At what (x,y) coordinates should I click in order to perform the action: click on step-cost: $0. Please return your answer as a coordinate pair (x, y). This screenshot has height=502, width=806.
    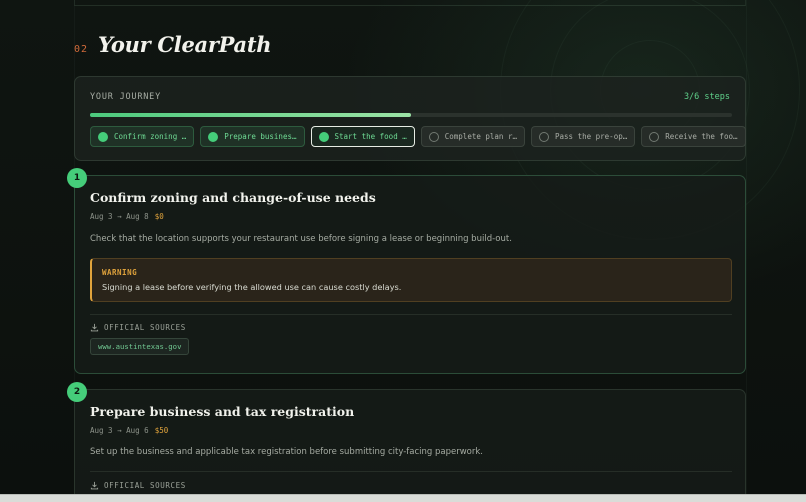
    Looking at the image, I should click on (159, 216).